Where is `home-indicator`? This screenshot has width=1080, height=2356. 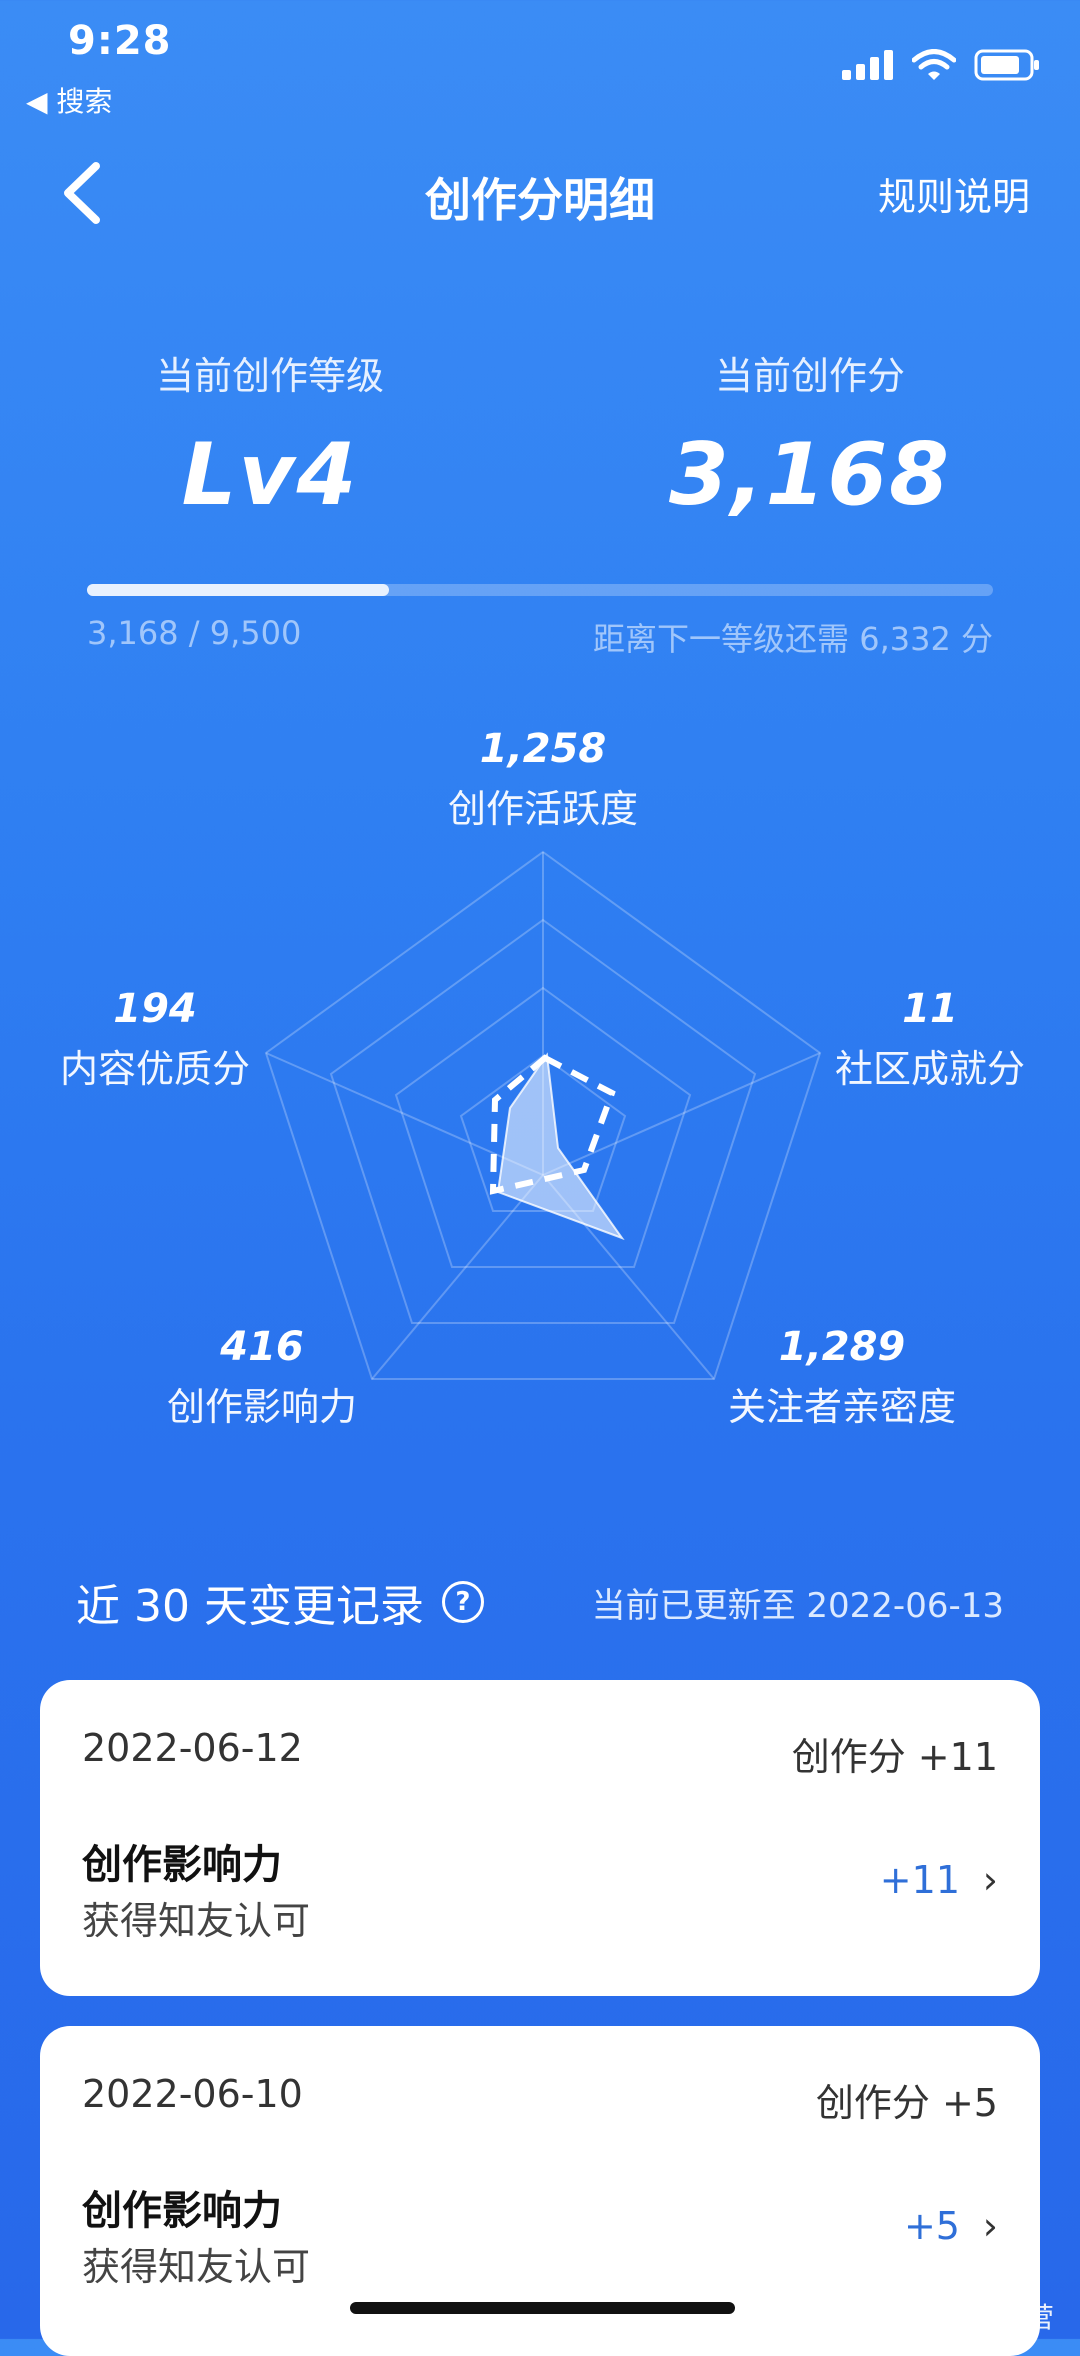
home-indicator is located at coordinates (542, 2308).